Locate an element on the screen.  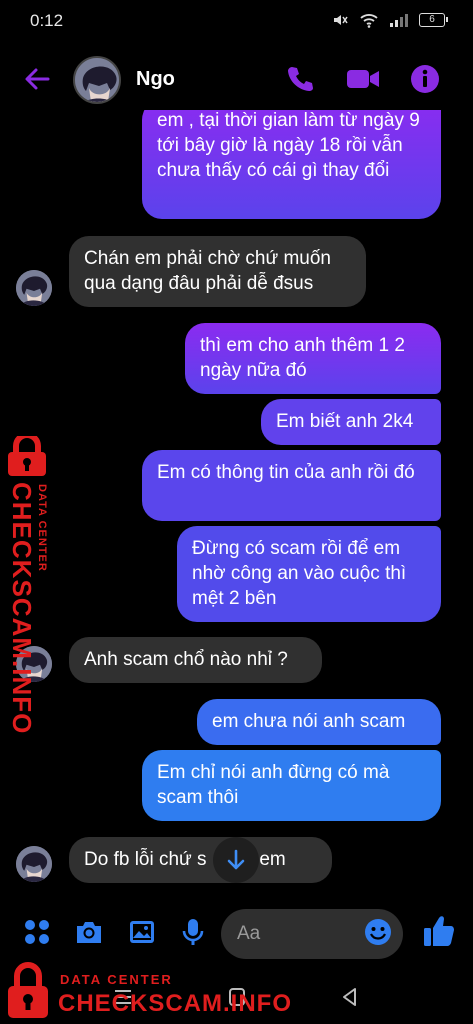
watermark-side: CHECKSCAM.INFO DATA CENTER is located at coordinates (31, 585).